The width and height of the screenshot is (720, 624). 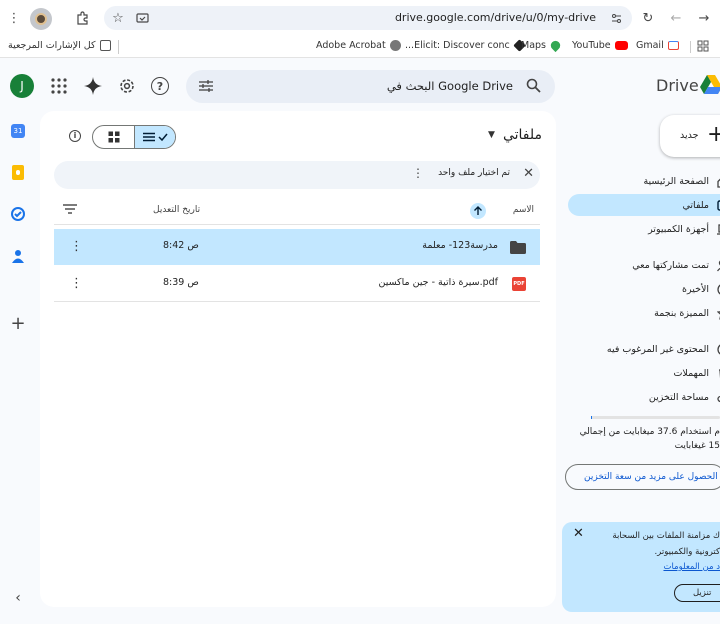 What do you see at coordinates (657, 45) in the screenshot?
I see `bookmark-gmail: Gmail` at bounding box center [657, 45].